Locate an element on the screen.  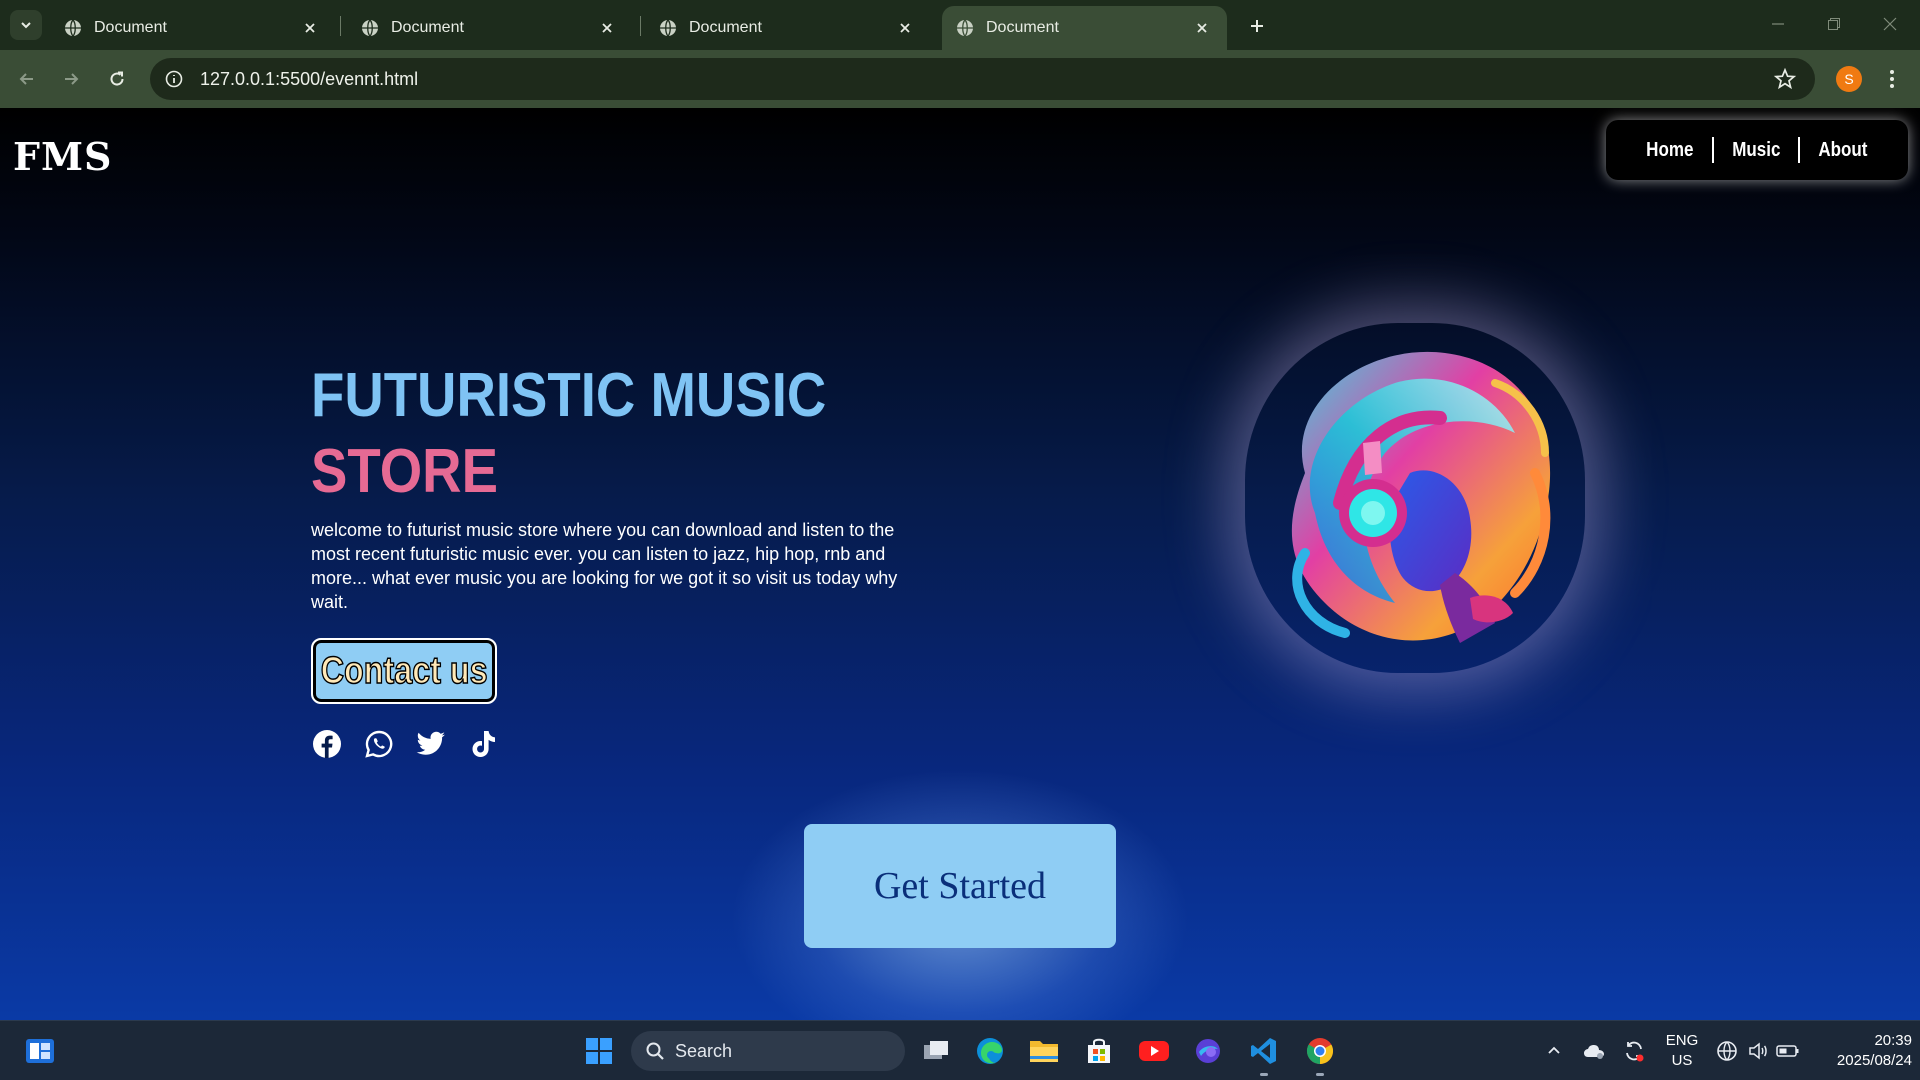
show-hidden-icons-button is located at coordinates (1554, 1051).